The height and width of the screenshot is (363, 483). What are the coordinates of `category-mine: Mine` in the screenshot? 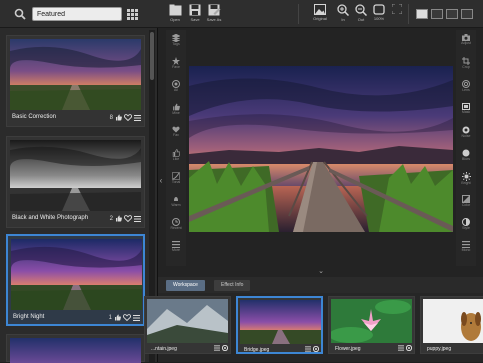 It's located at (176, 109).